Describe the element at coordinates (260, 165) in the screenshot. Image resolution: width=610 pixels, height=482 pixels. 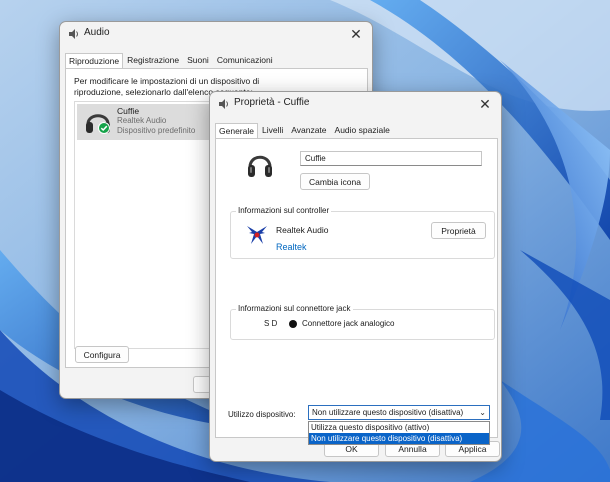
I see `headphones-icon` at that location.